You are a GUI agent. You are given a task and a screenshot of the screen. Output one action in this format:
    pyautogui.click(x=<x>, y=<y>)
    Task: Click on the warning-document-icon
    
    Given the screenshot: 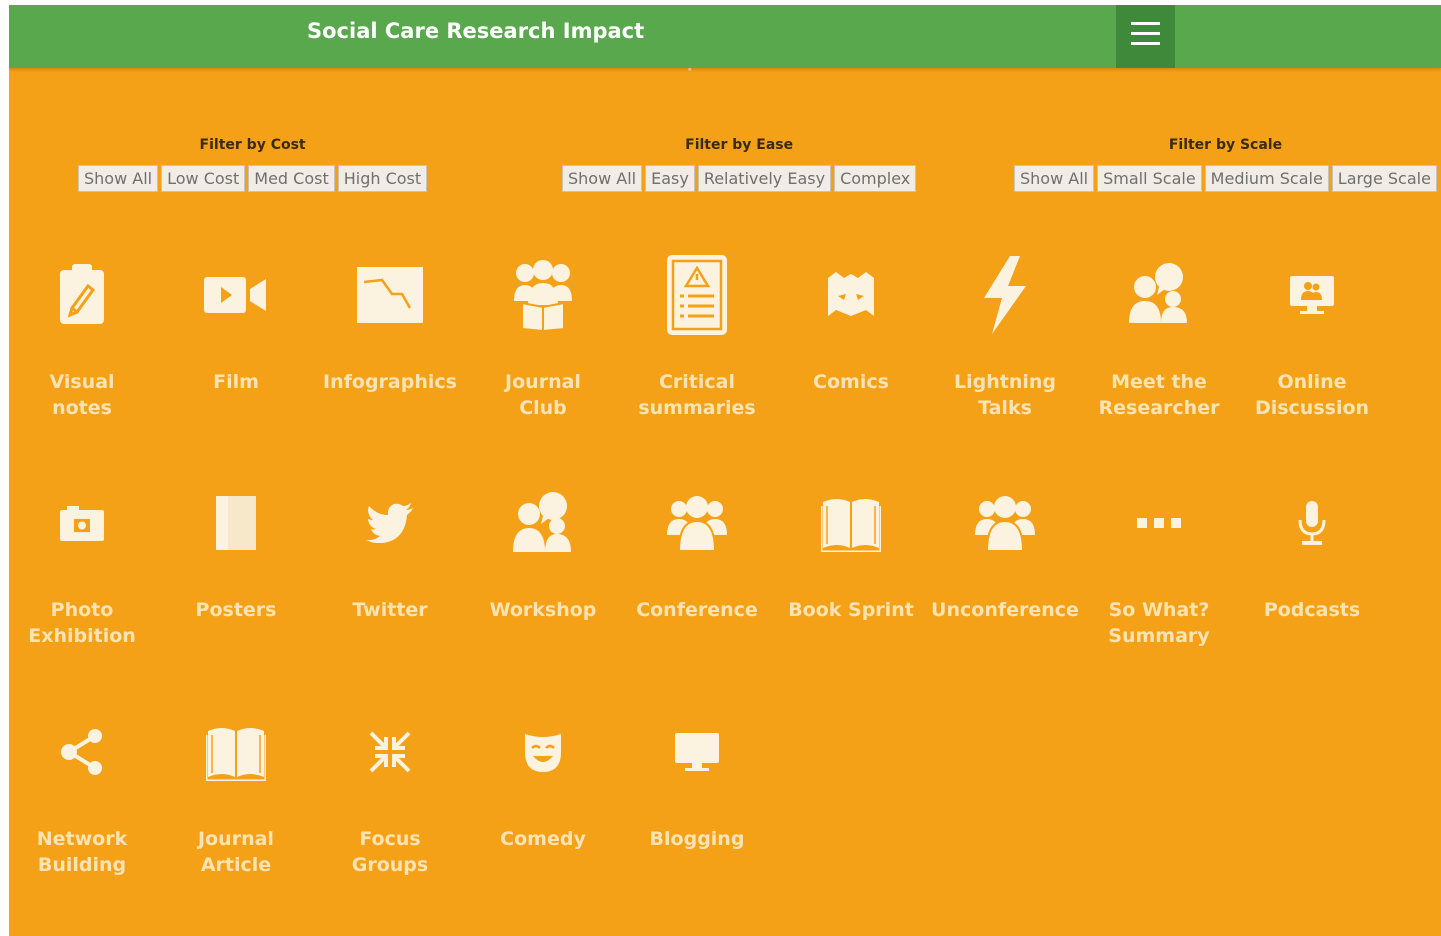 What is the action you would take?
    pyautogui.click(x=697, y=295)
    